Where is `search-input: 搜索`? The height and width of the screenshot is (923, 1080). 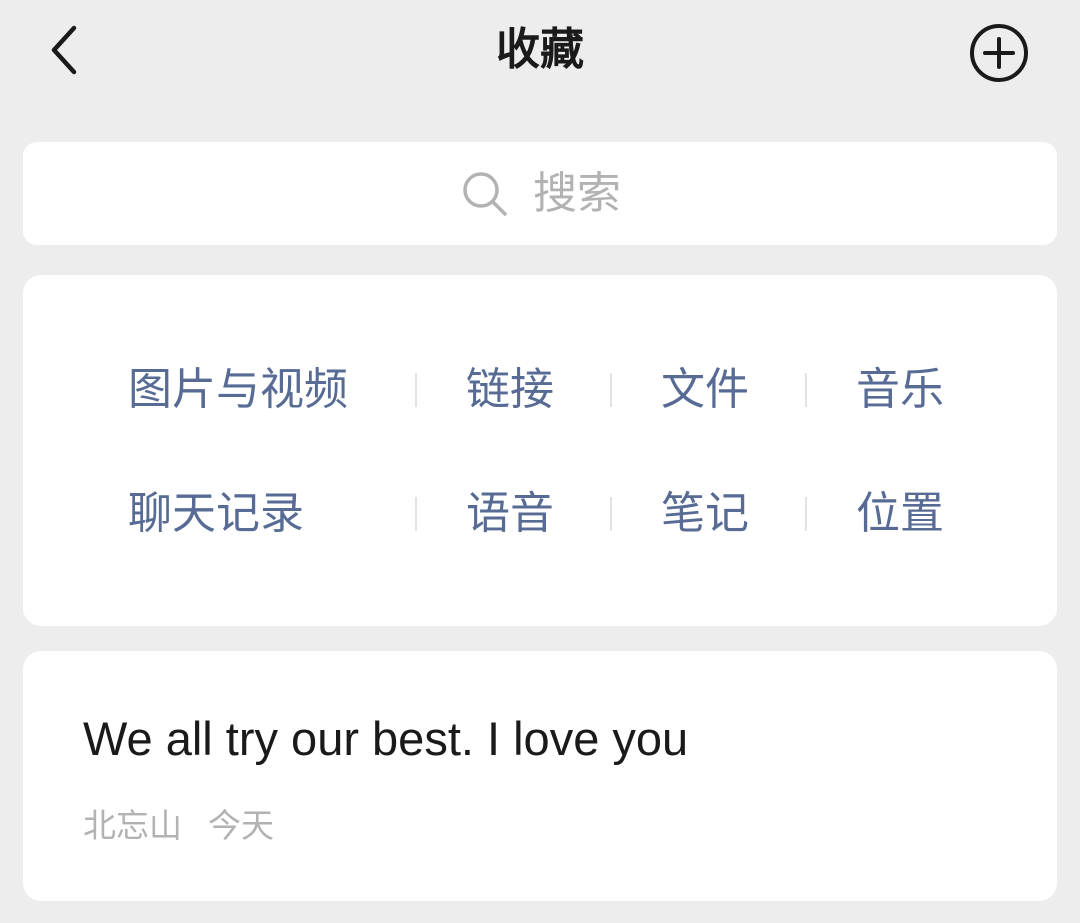 search-input: 搜索 is located at coordinates (540, 193).